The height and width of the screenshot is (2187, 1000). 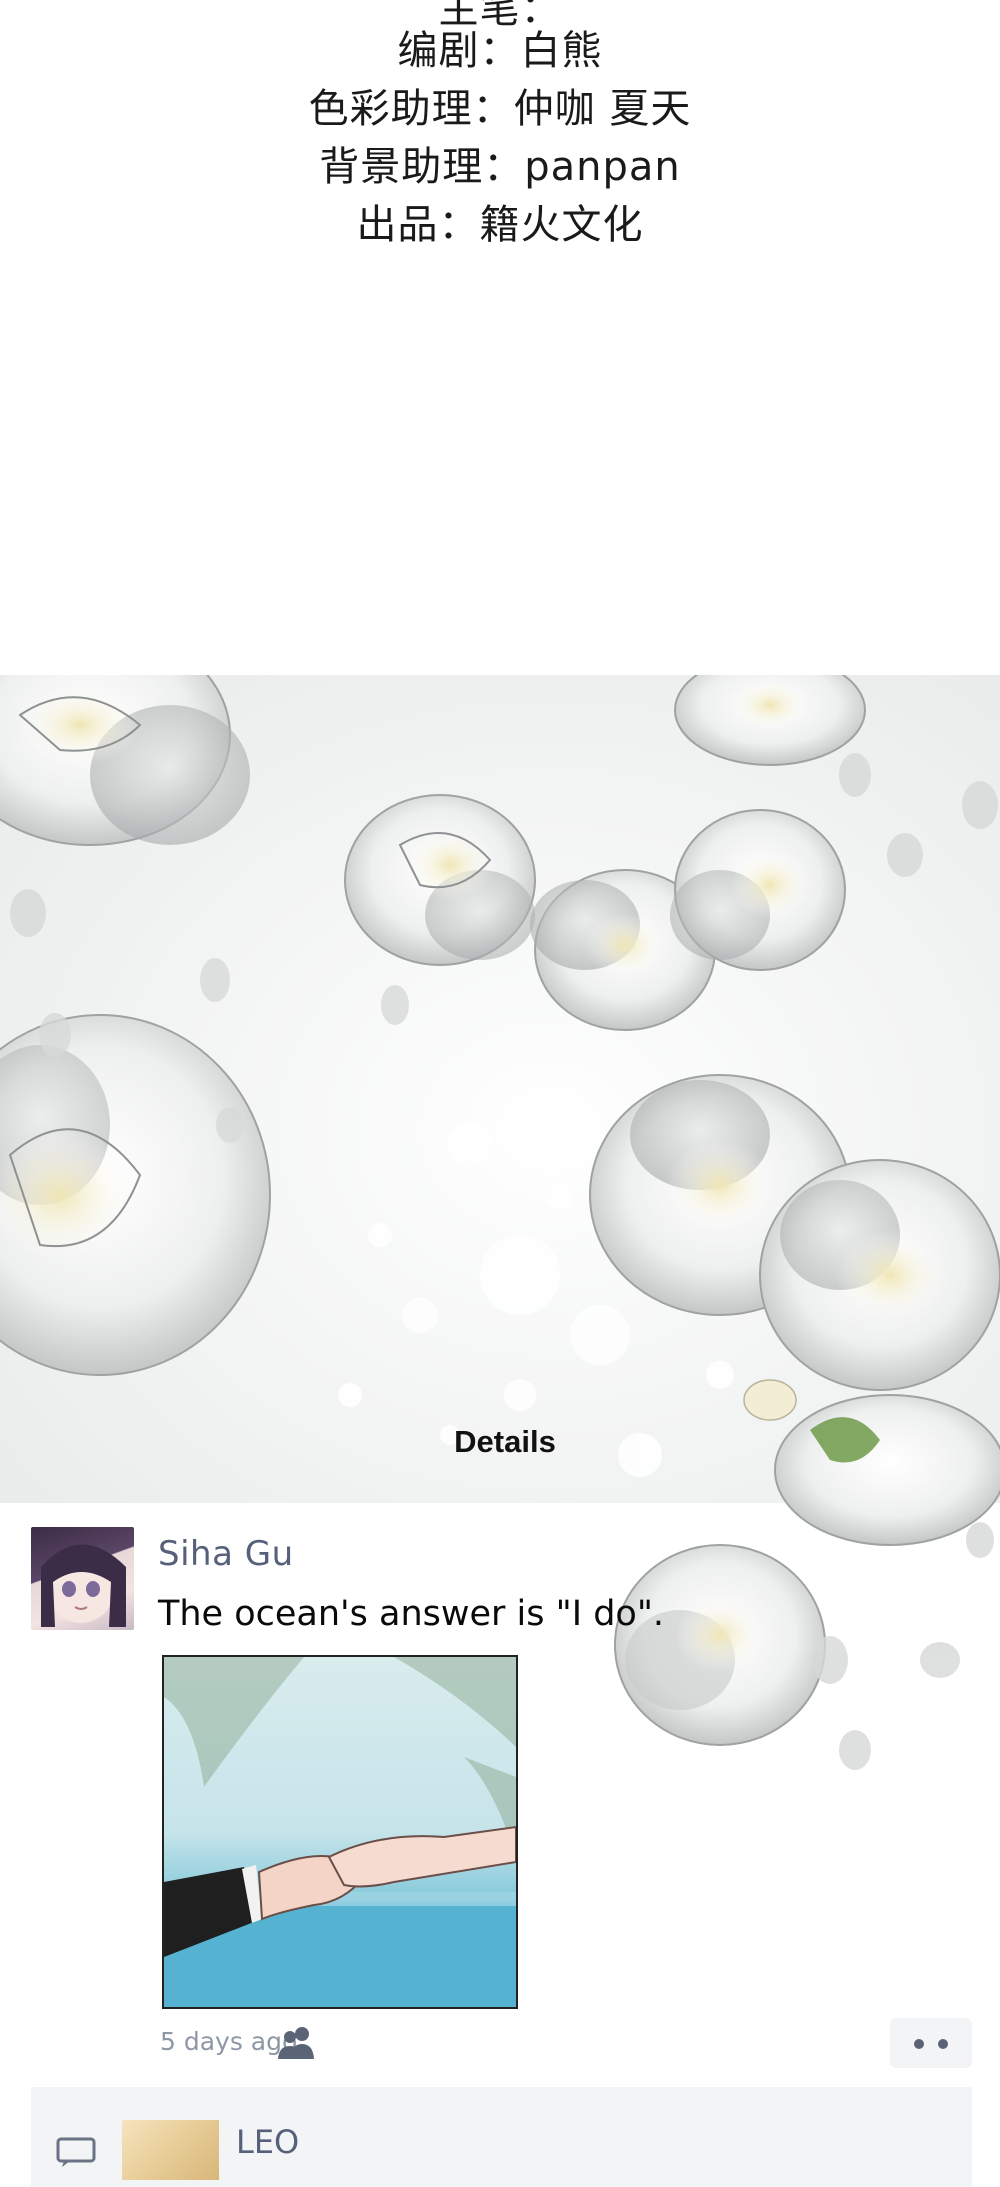 I want to click on people-icon, so click(x=297, y=2042).